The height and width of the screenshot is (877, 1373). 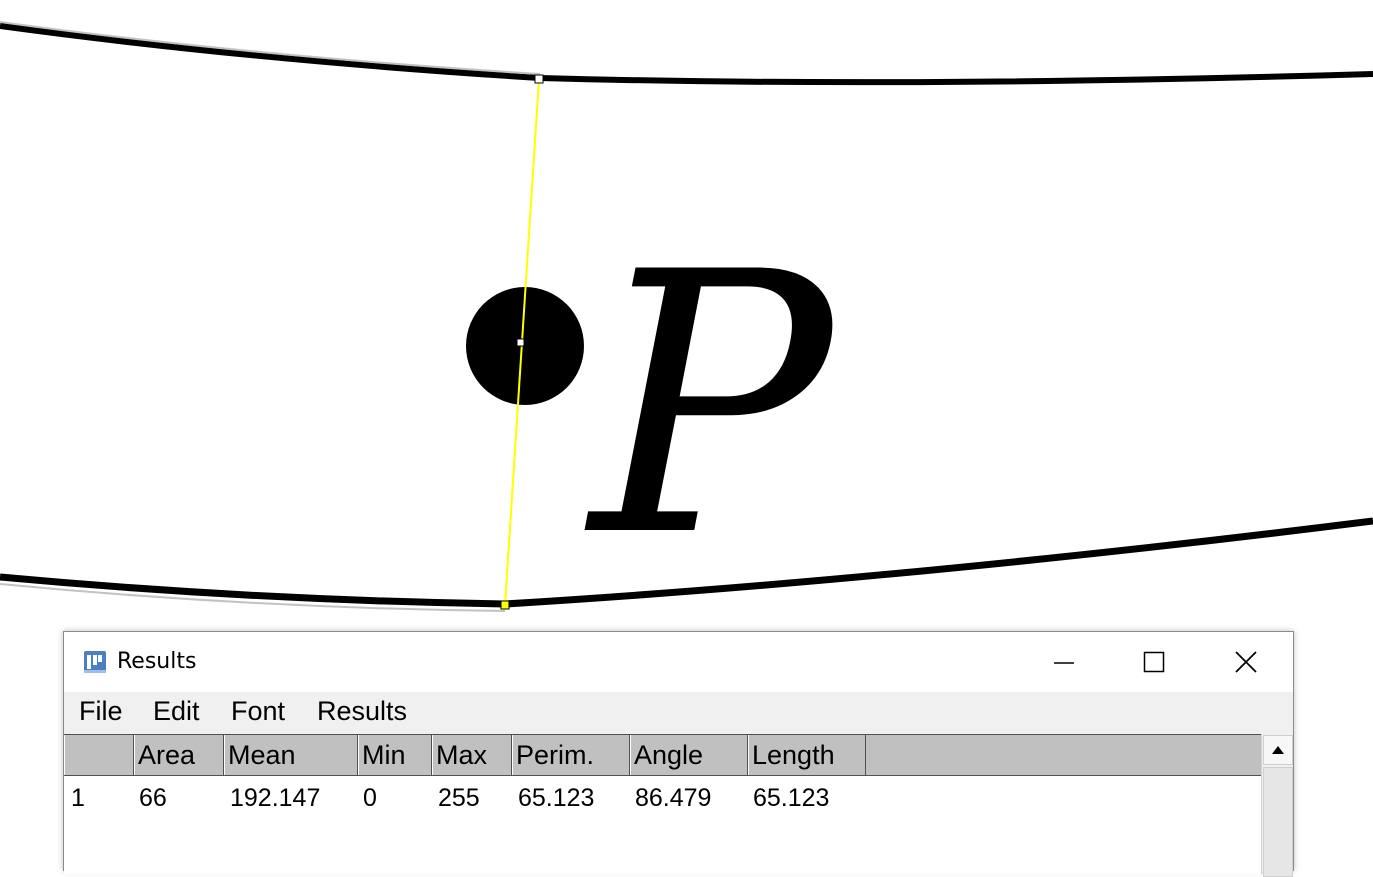 I want to click on cell-length: 65.123, so click(x=791, y=798).